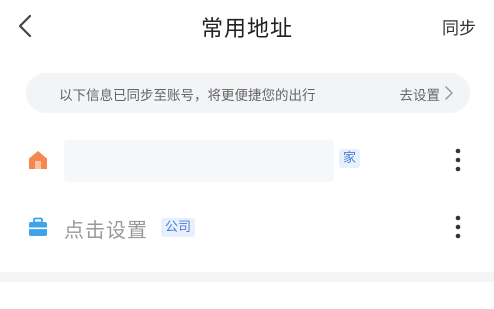 Image resolution: width=494 pixels, height=309 pixels. I want to click on sync-banner-text: 以下信息已同步至账号，将更便捷您的出行, so click(187, 96).